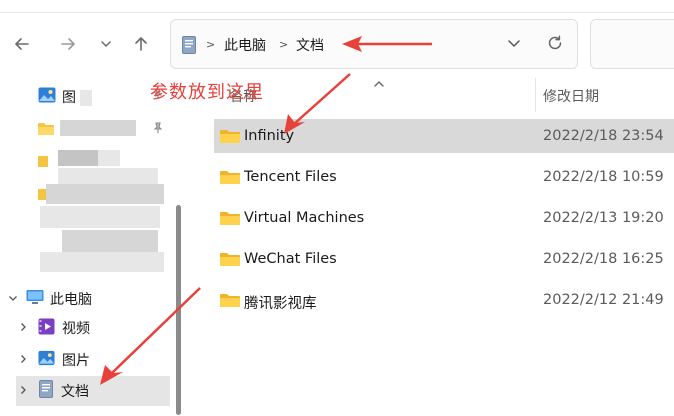 The image size is (674, 416). I want to click on file-name: Infinity, so click(269, 136).